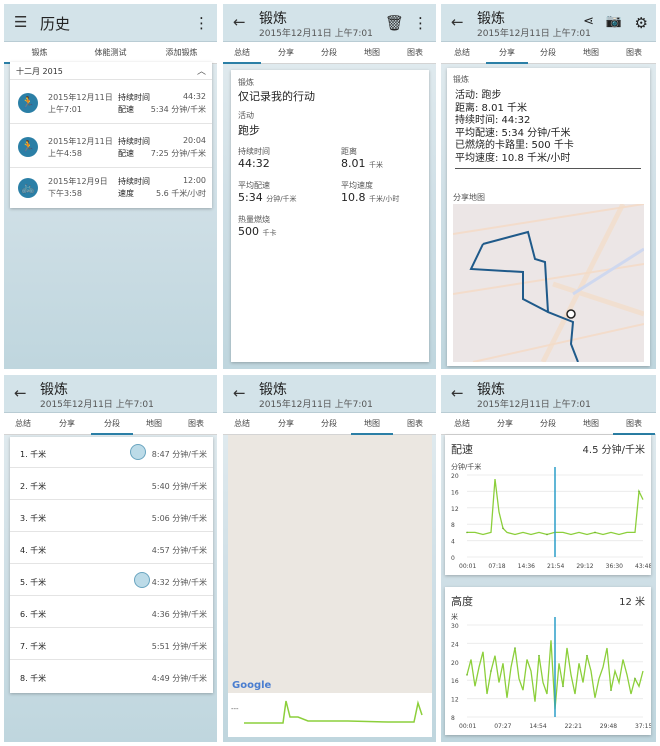  What do you see at coordinates (110, 394) in the screenshot?
I see `app-bar: ← 锻炼 2015年12月11日 上午7:01` at bounding box center [110, 394].